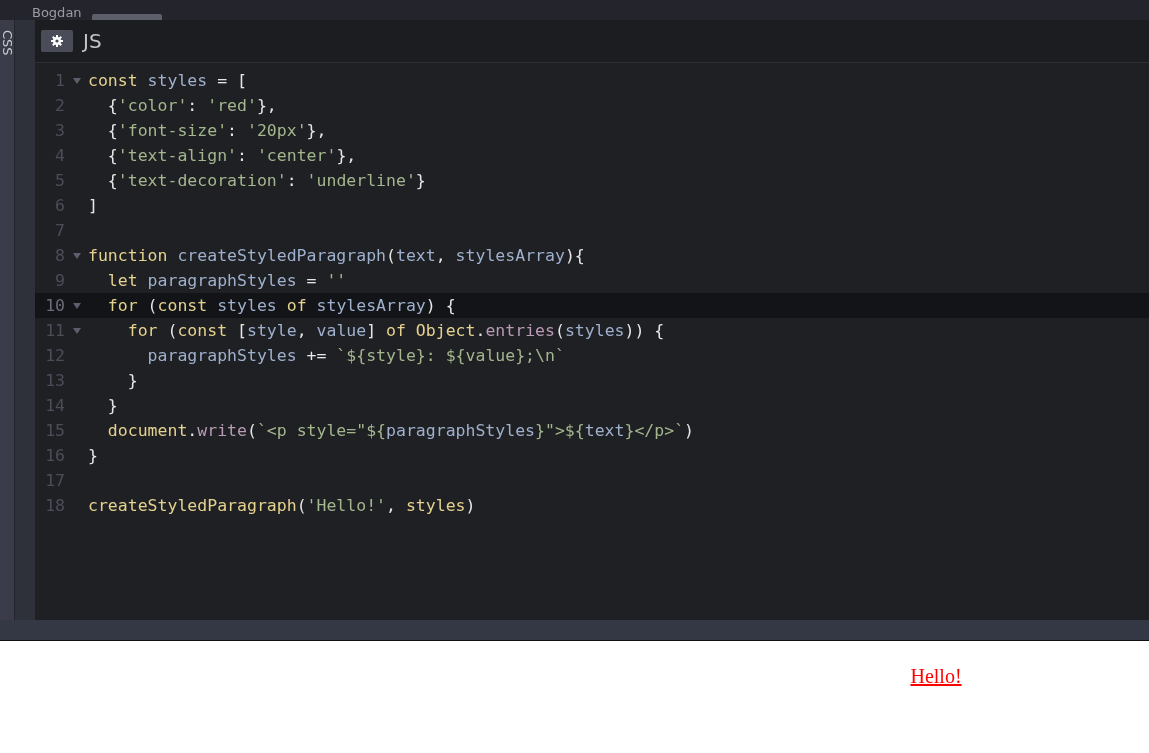  What do you see at coordinates (226, 280) in the screenshot?
I see `code-line: let paragraphStyles = ''` at bounding box center [226, 280].